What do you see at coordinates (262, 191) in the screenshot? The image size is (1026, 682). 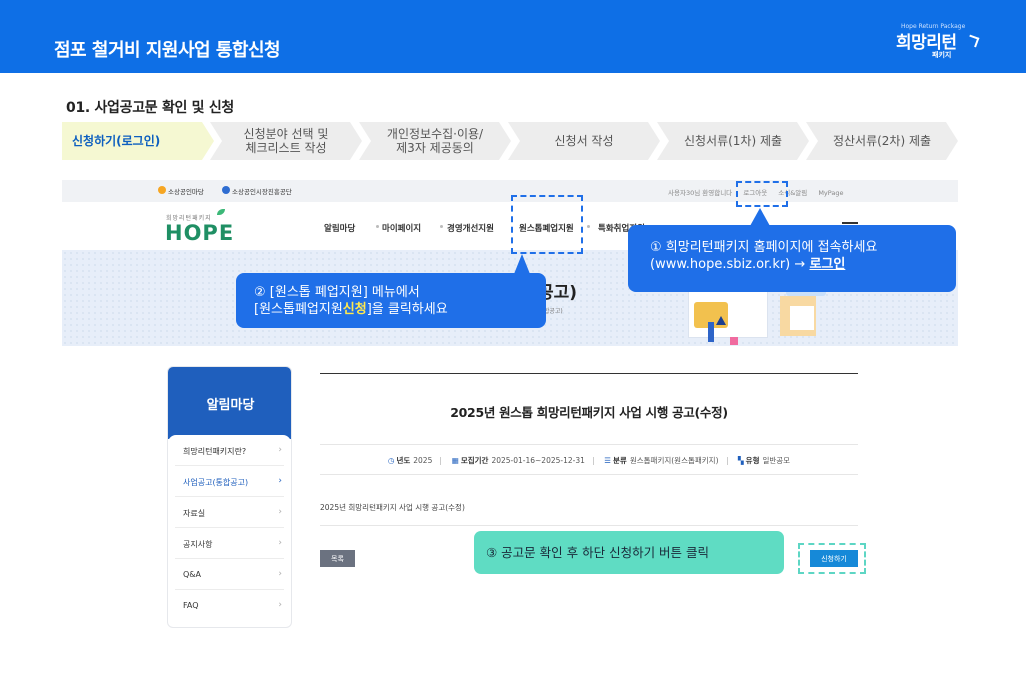 I see `util-link-semas: 소상공인시장진흥공단` at bounding box center [262, 191].